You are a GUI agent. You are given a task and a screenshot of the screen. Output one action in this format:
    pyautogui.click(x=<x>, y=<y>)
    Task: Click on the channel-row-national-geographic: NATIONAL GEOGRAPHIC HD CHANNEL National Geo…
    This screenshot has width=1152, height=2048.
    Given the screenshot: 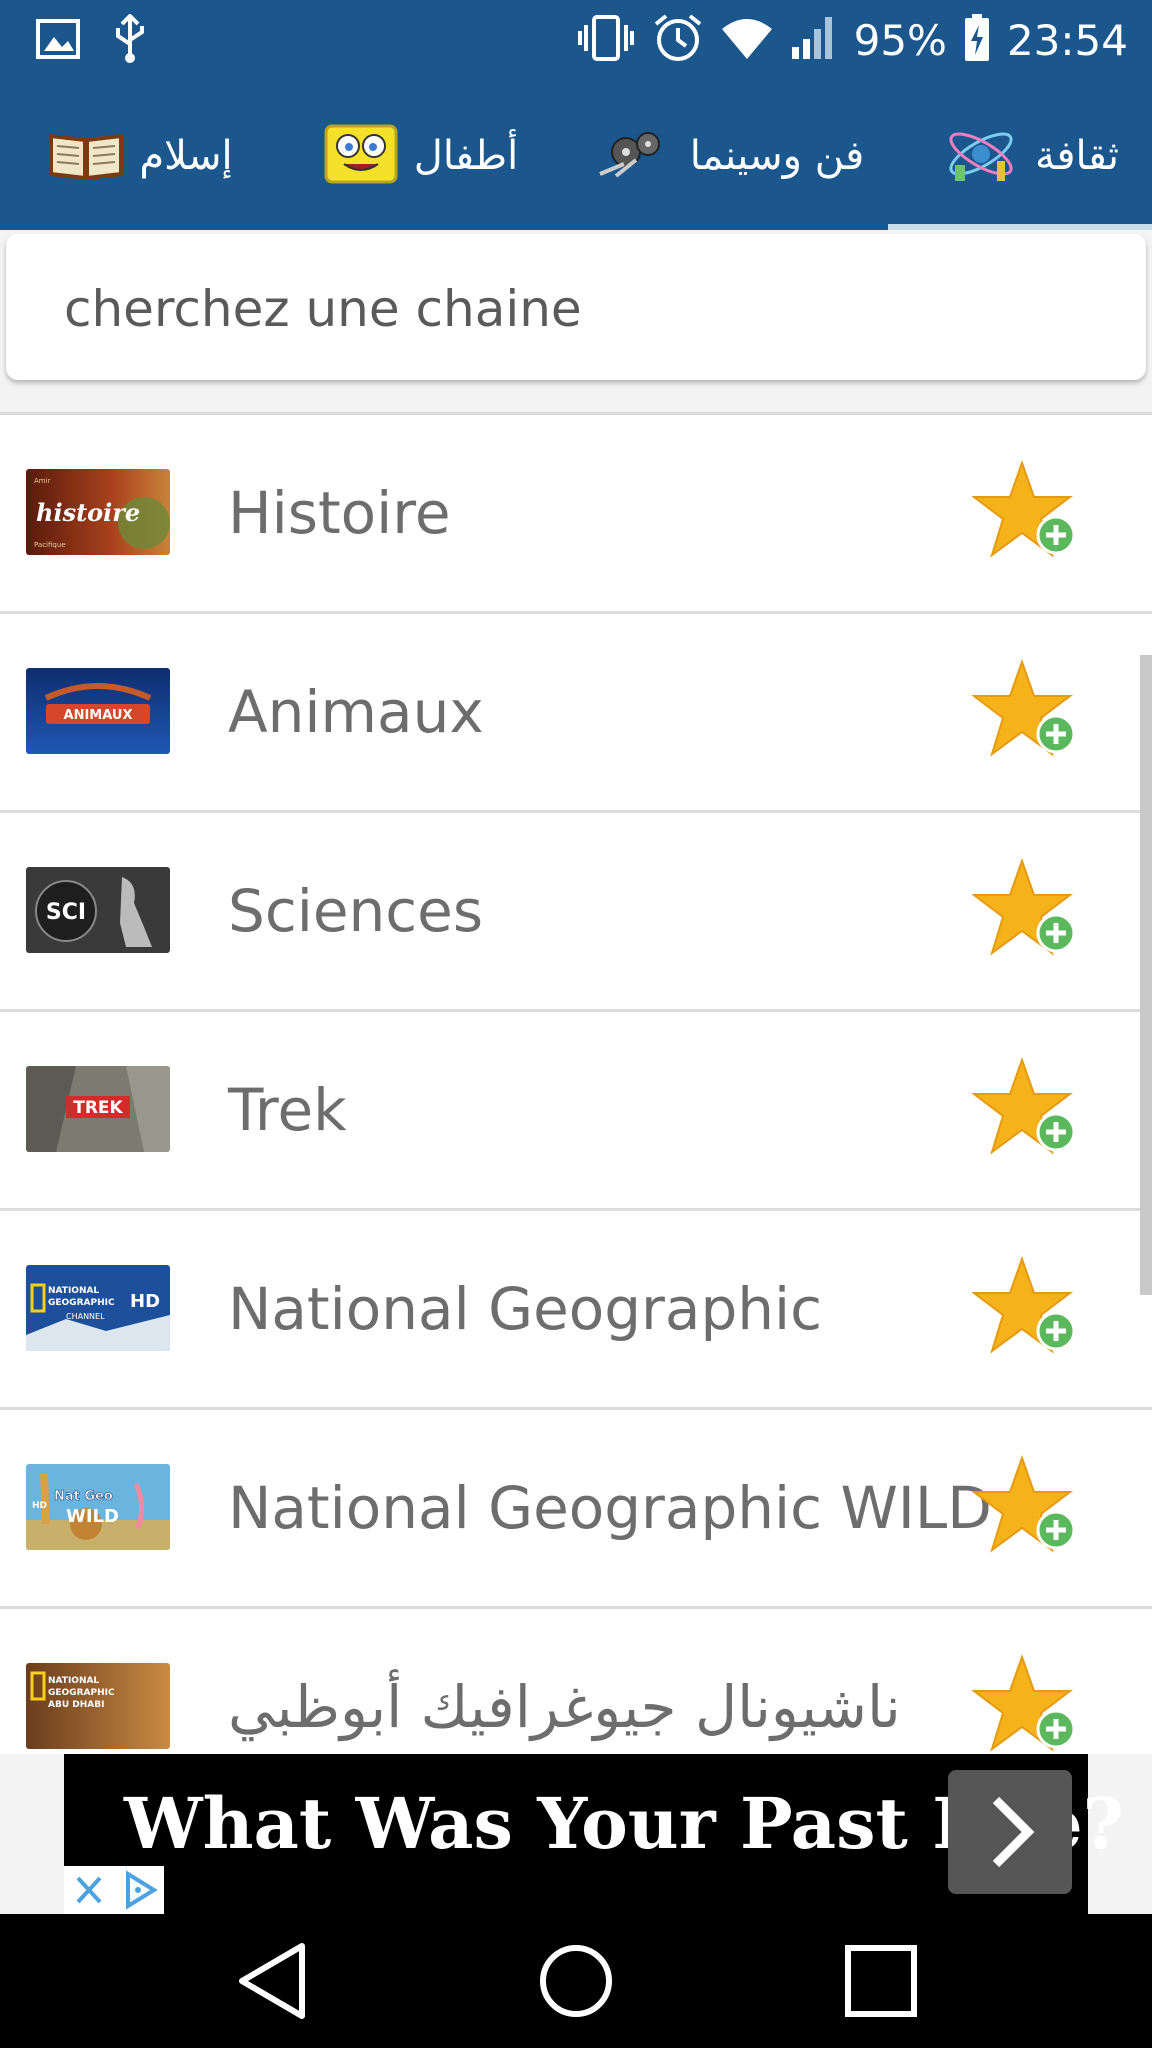 What is the action you would take?
    pyautogui.click(x=576, y=1310)
    